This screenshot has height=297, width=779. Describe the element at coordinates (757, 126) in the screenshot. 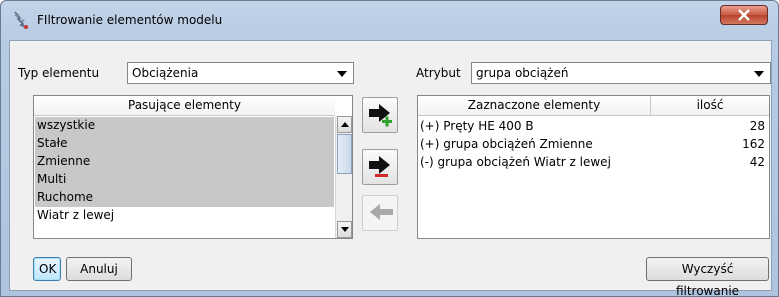

I see `table-cell-count: 28` at that location.